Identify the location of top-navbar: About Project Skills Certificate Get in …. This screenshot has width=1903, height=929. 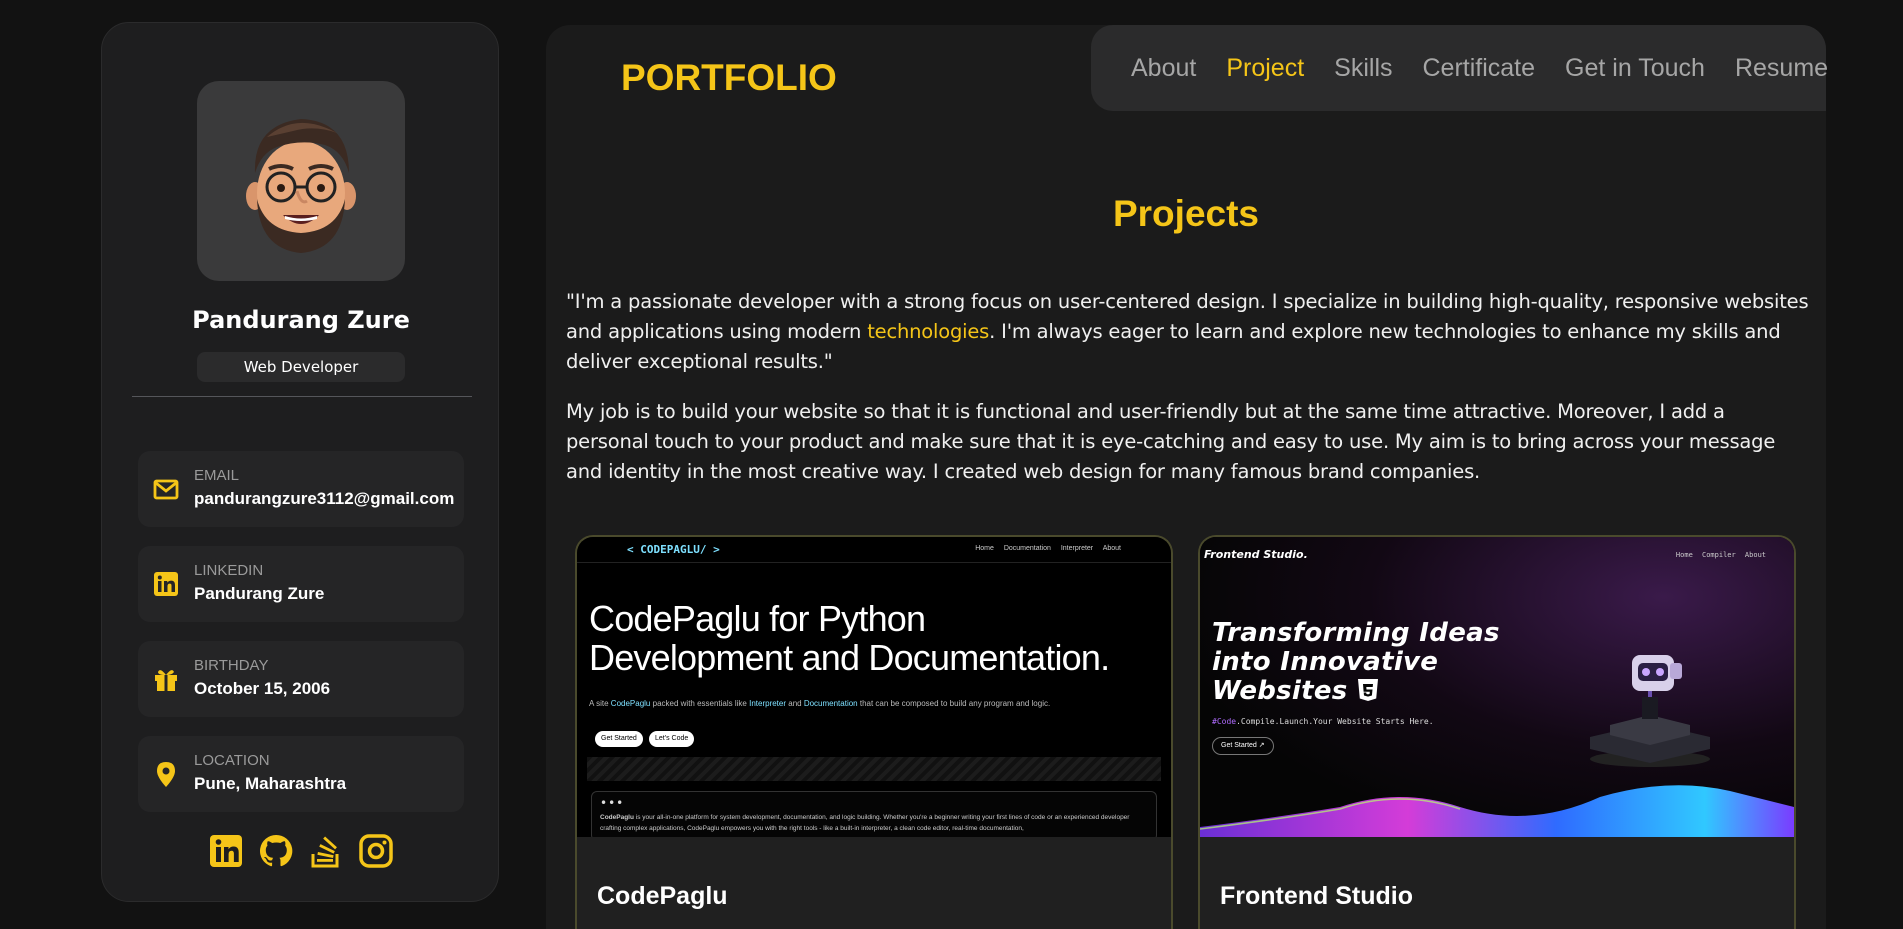
(1459, 68).